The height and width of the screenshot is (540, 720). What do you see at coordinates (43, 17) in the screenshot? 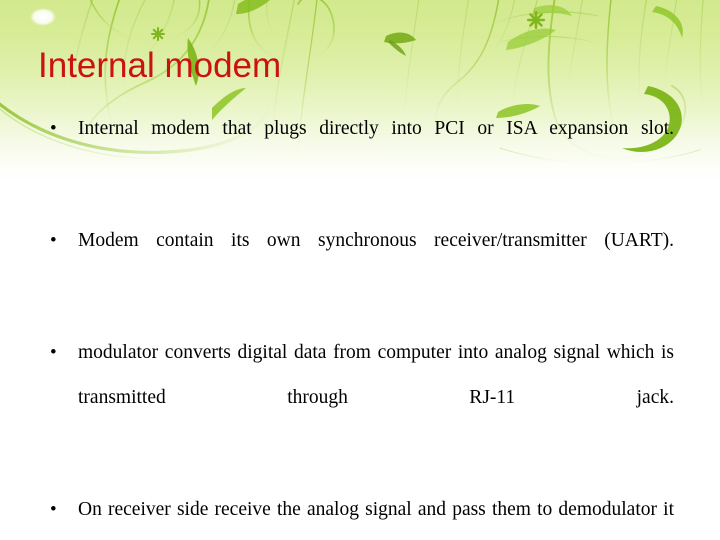
I see `white-highlight-dot` at bounding box center [43, 17].